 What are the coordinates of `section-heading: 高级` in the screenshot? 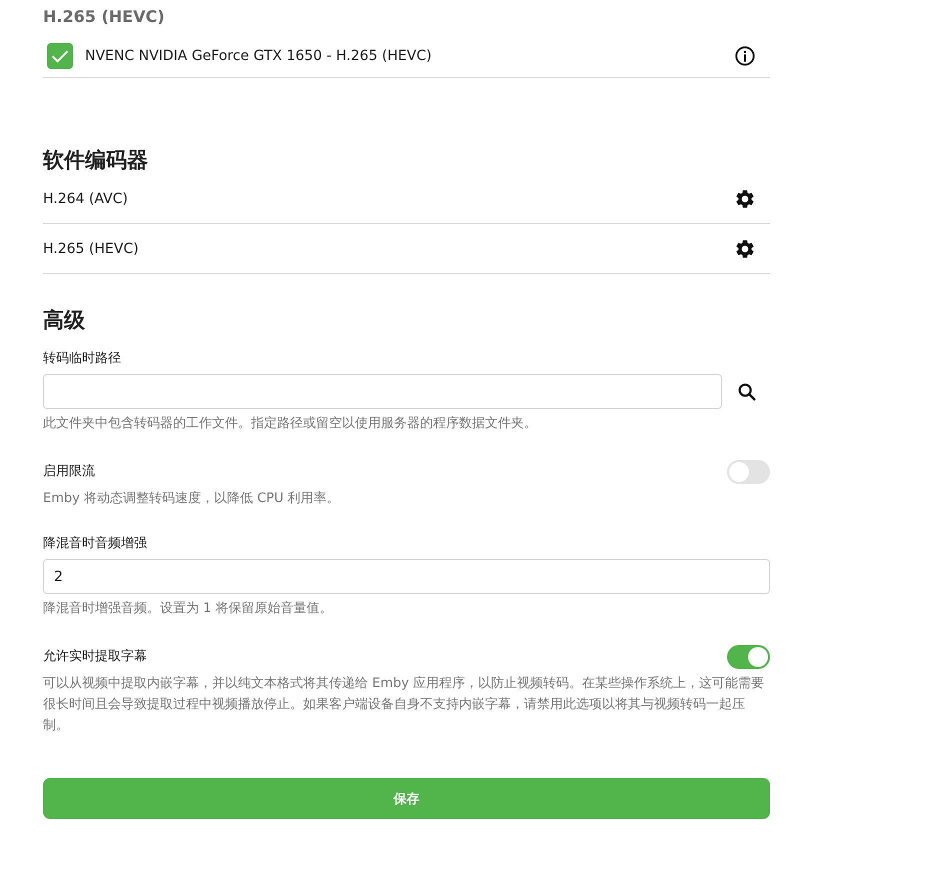 It's located at (64, 320).